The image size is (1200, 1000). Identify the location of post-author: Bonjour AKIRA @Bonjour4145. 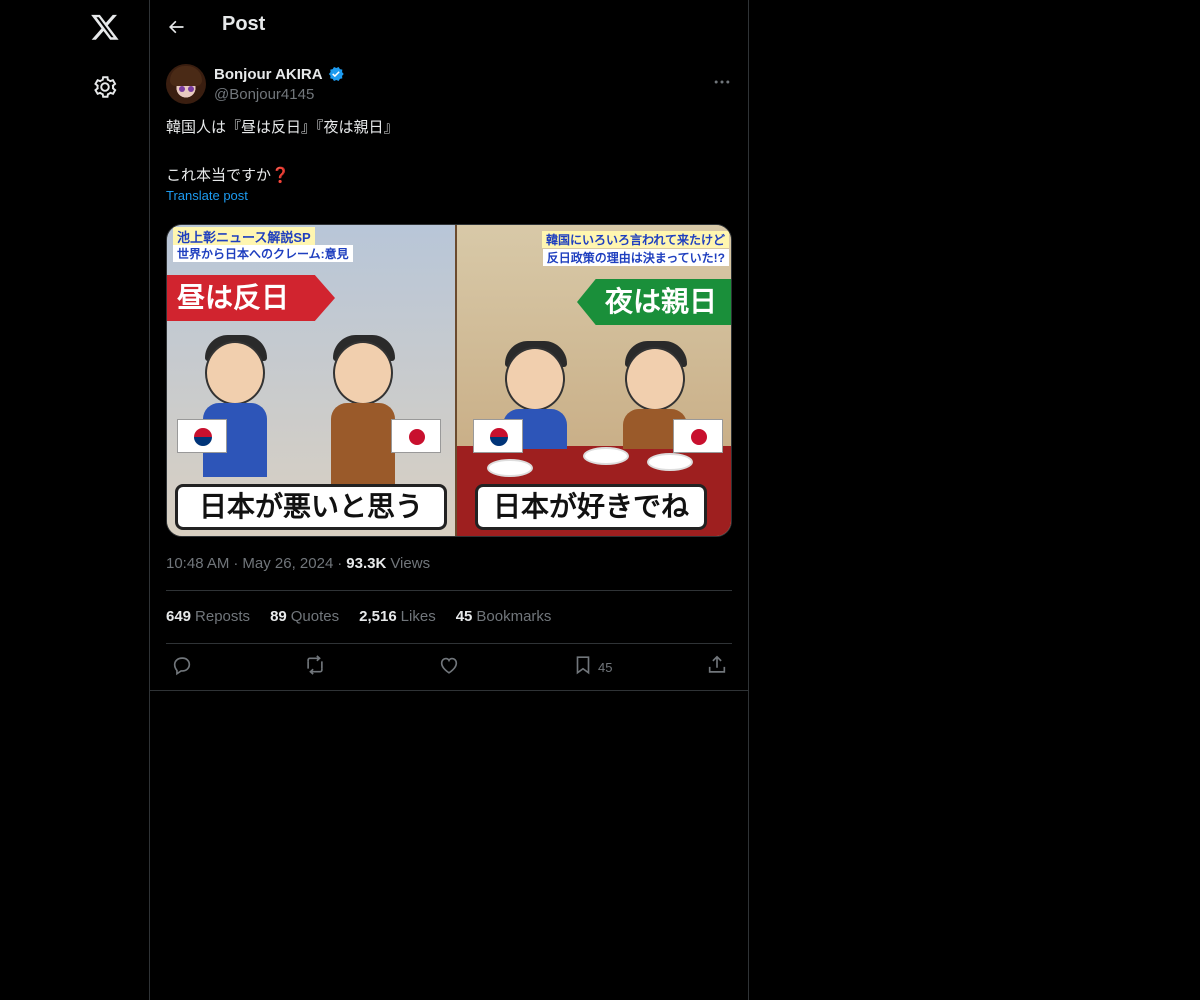
(449, 82).